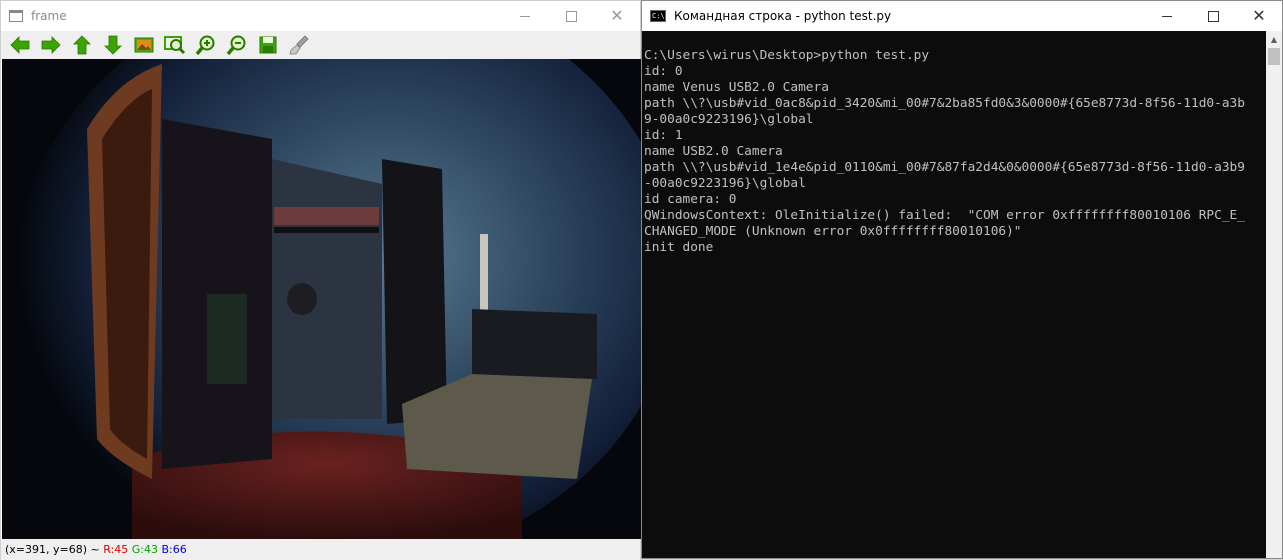 The width and height of the screenshot is (1283, 560). What do you see at coordinates (736, 87) in the screenshot?
I see `console-line: name Venus USB2.0 Camera` at bounding box center [736, 87].